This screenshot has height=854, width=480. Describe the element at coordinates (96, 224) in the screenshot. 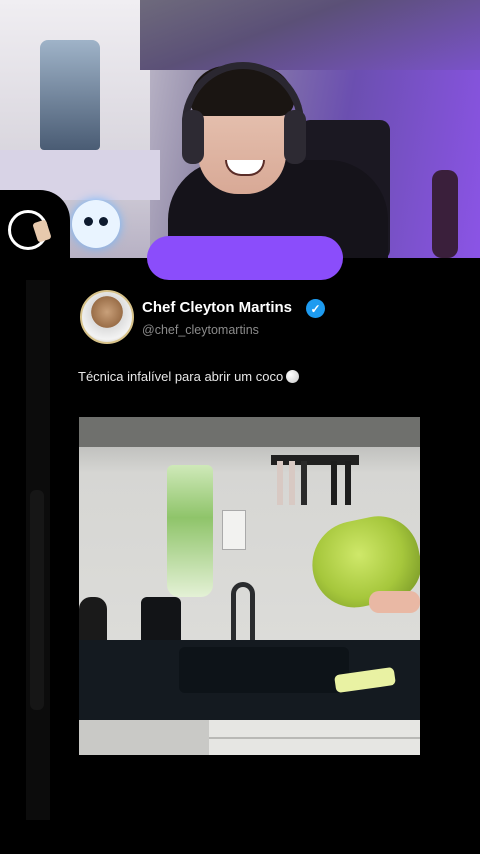

I see `glowing-skull-decoration` at that location.